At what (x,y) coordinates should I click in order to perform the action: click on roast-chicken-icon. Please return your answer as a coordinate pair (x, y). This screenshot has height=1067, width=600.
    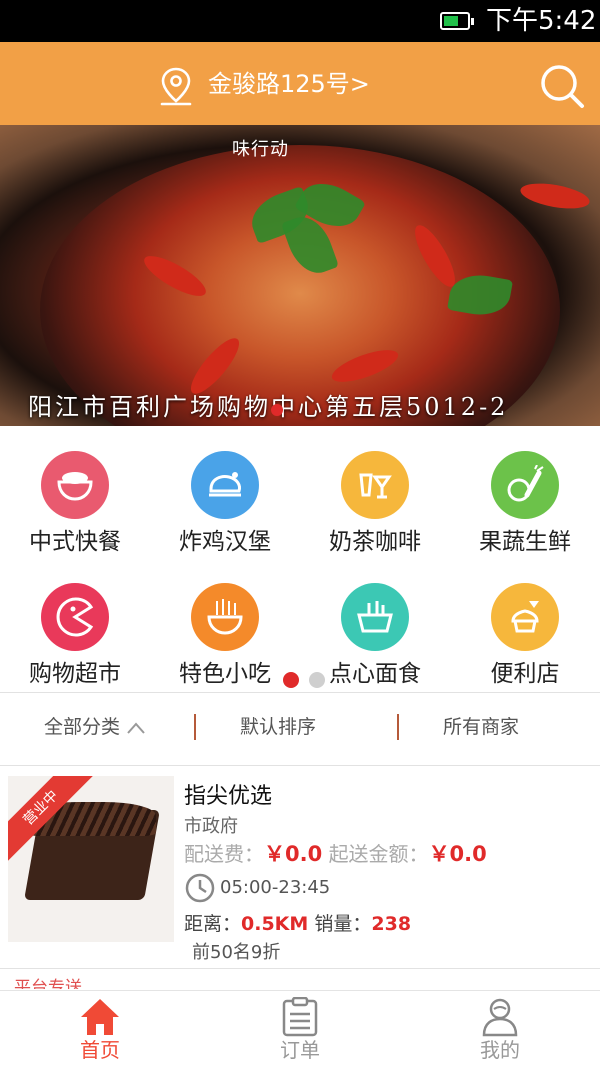
    Looking at the image, I should click on (225, 485).